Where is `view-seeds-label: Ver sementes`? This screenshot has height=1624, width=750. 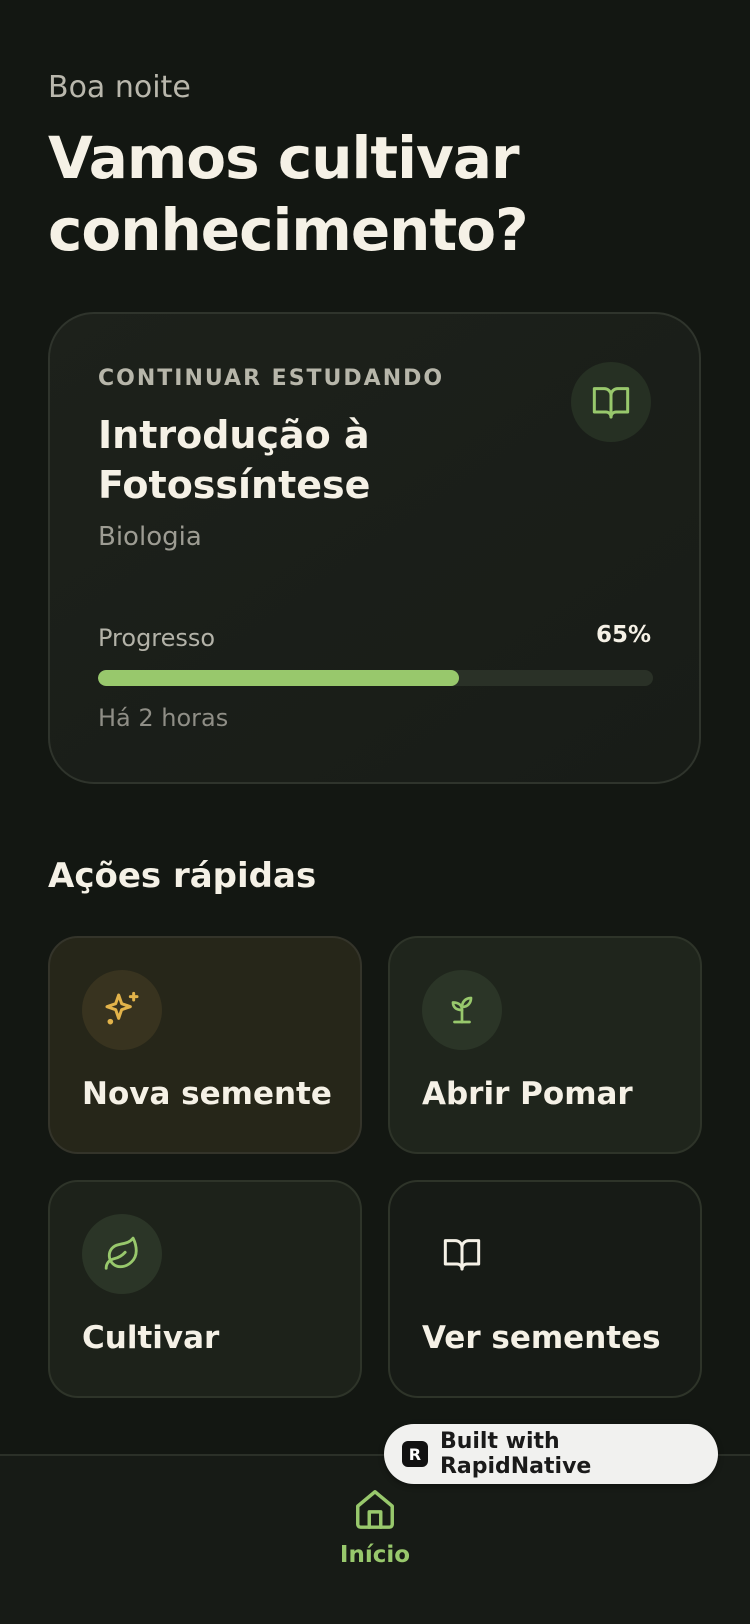 view-seeds-label: Ver sementes is located at coordinates (541, 1338).